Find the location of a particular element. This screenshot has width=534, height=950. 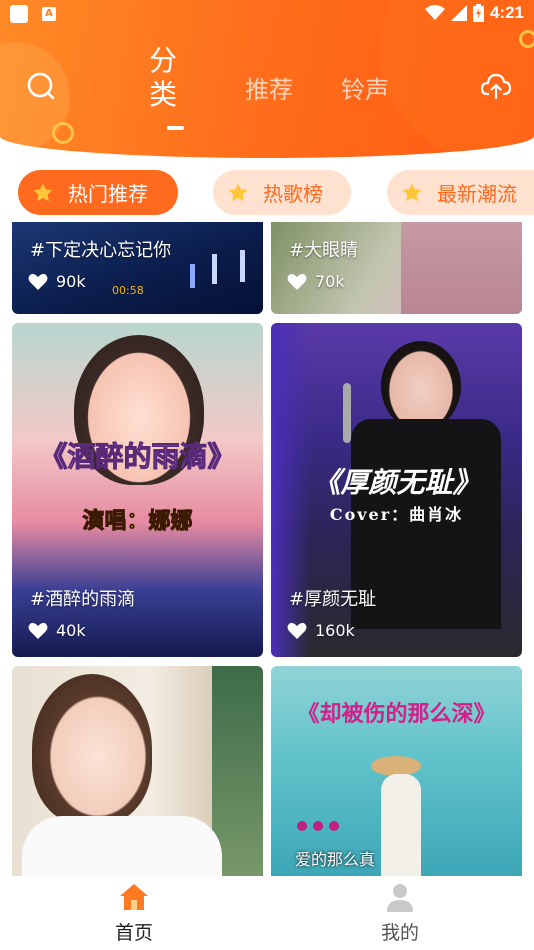

video-caption: #下定决心忘记你 is located at coordinates (101, 250).